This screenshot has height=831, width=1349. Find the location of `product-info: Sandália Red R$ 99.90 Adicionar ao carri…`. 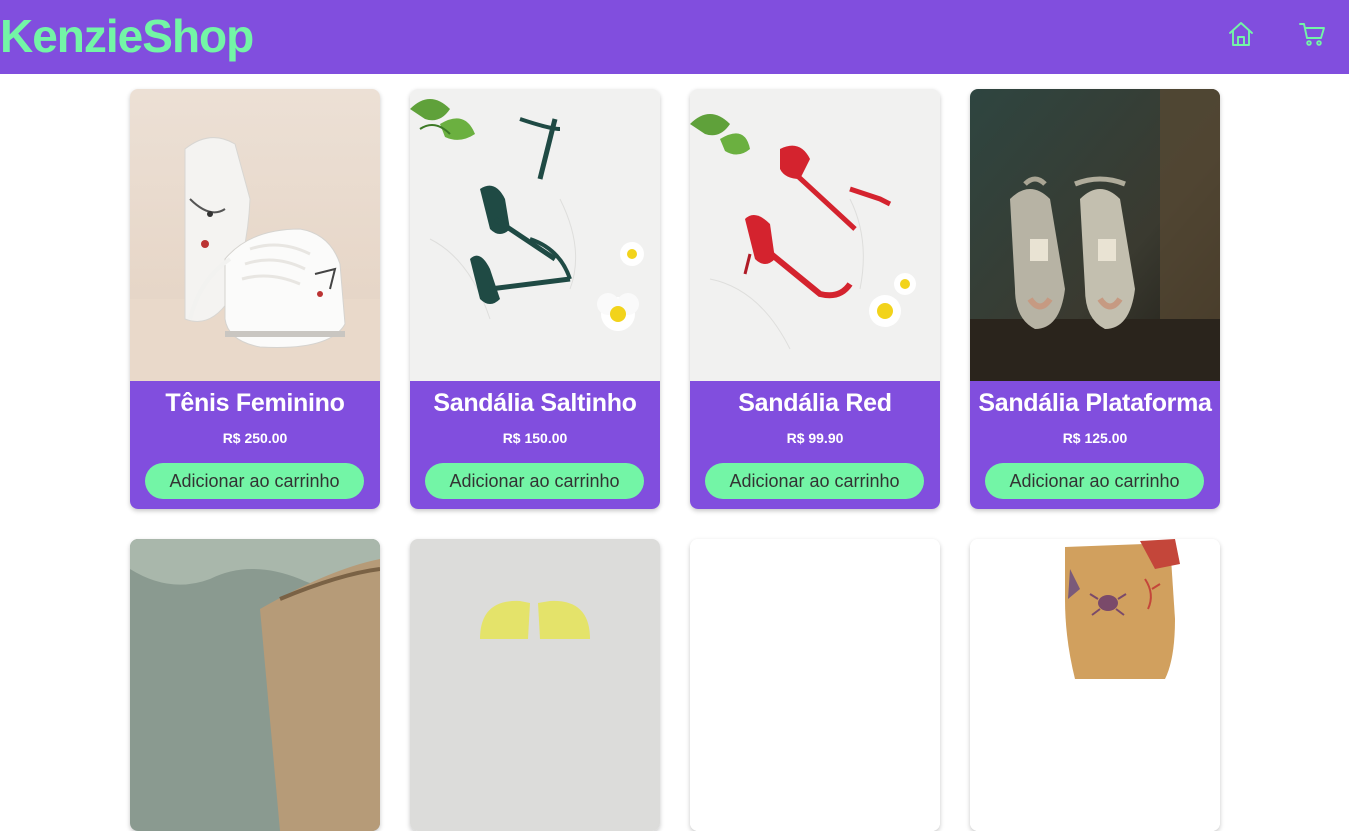

product-info: Sandália Red R$ 99.90 Adicionar ao carri… is located at coordinates (815, 445).